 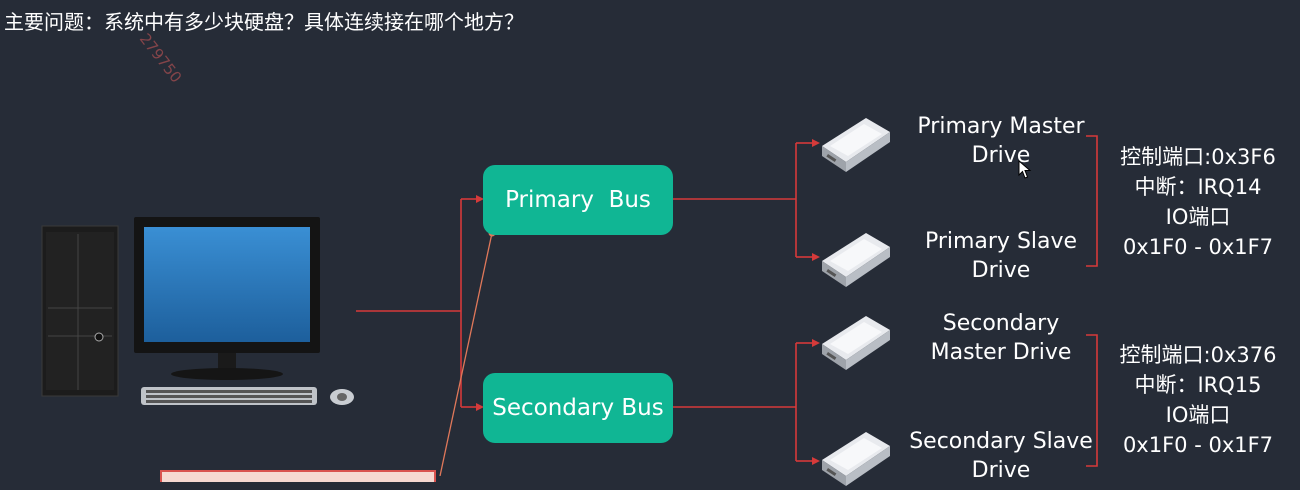 I want to click on control-port-text: 控制端口:0x3F6, so click(x=1198, y=157).